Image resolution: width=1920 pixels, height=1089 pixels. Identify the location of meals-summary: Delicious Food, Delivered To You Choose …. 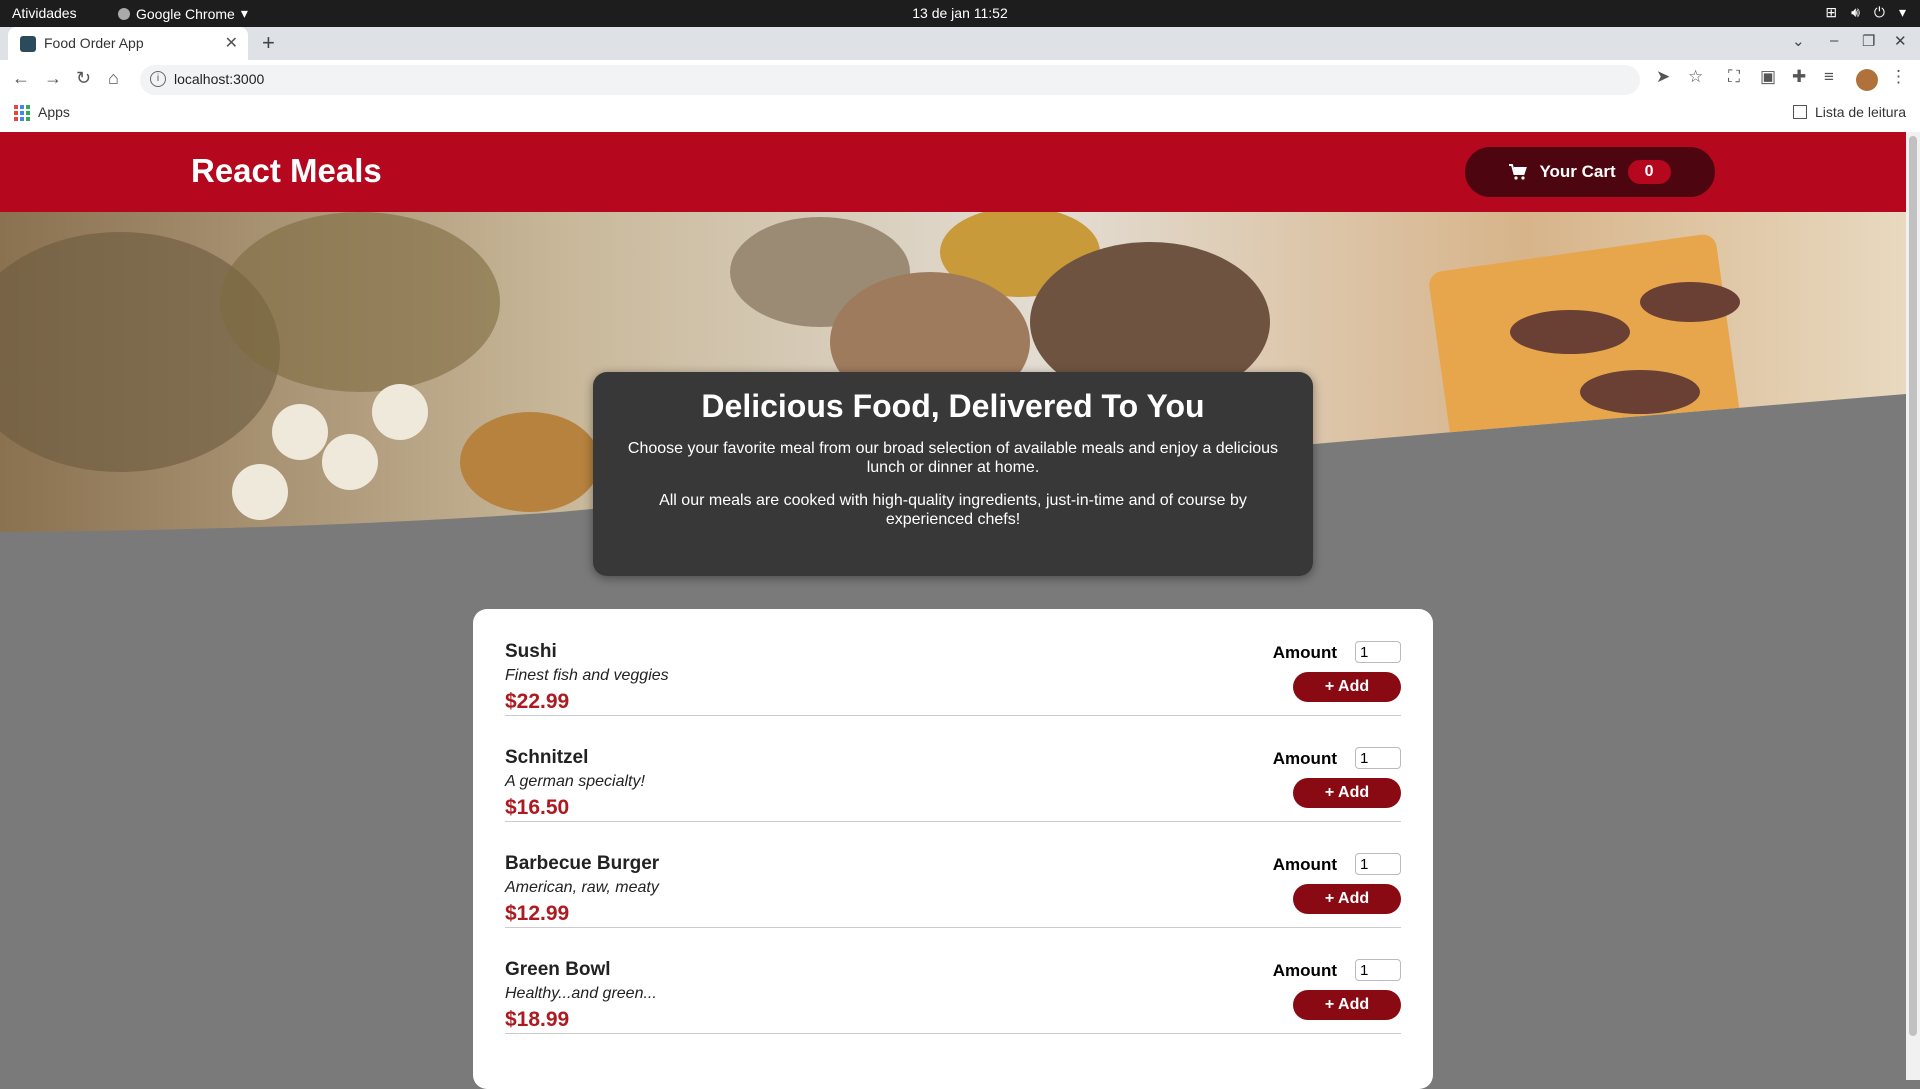
(953, 474).